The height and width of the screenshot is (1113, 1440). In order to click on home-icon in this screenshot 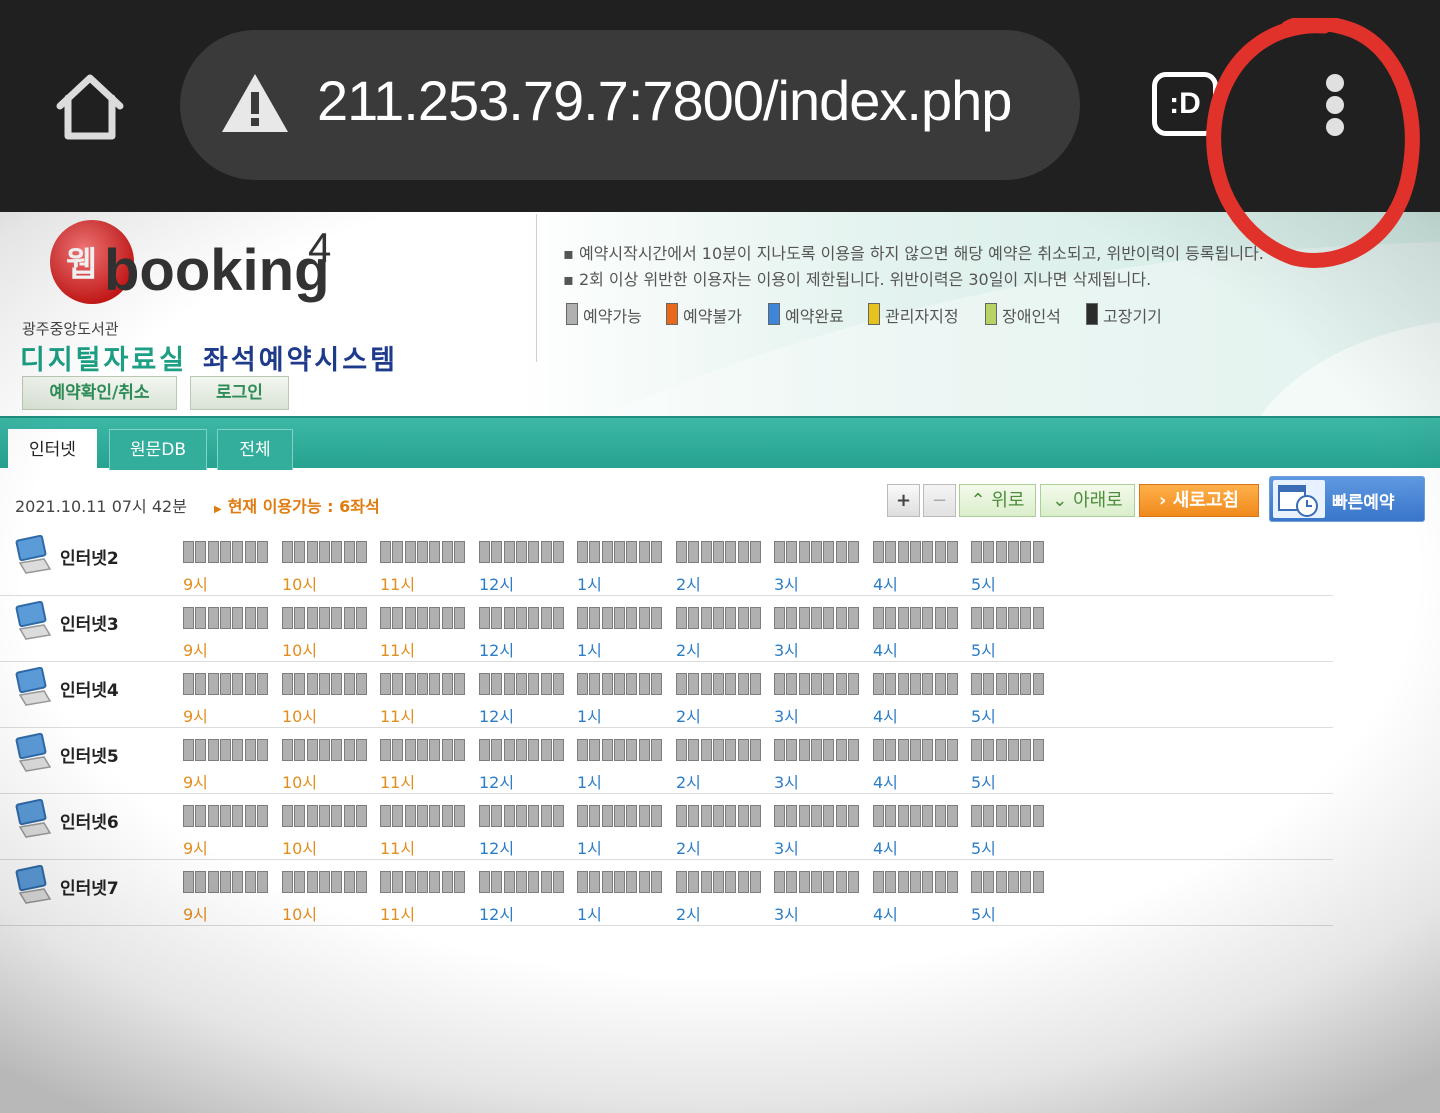, I will do `click(90, 106)`.